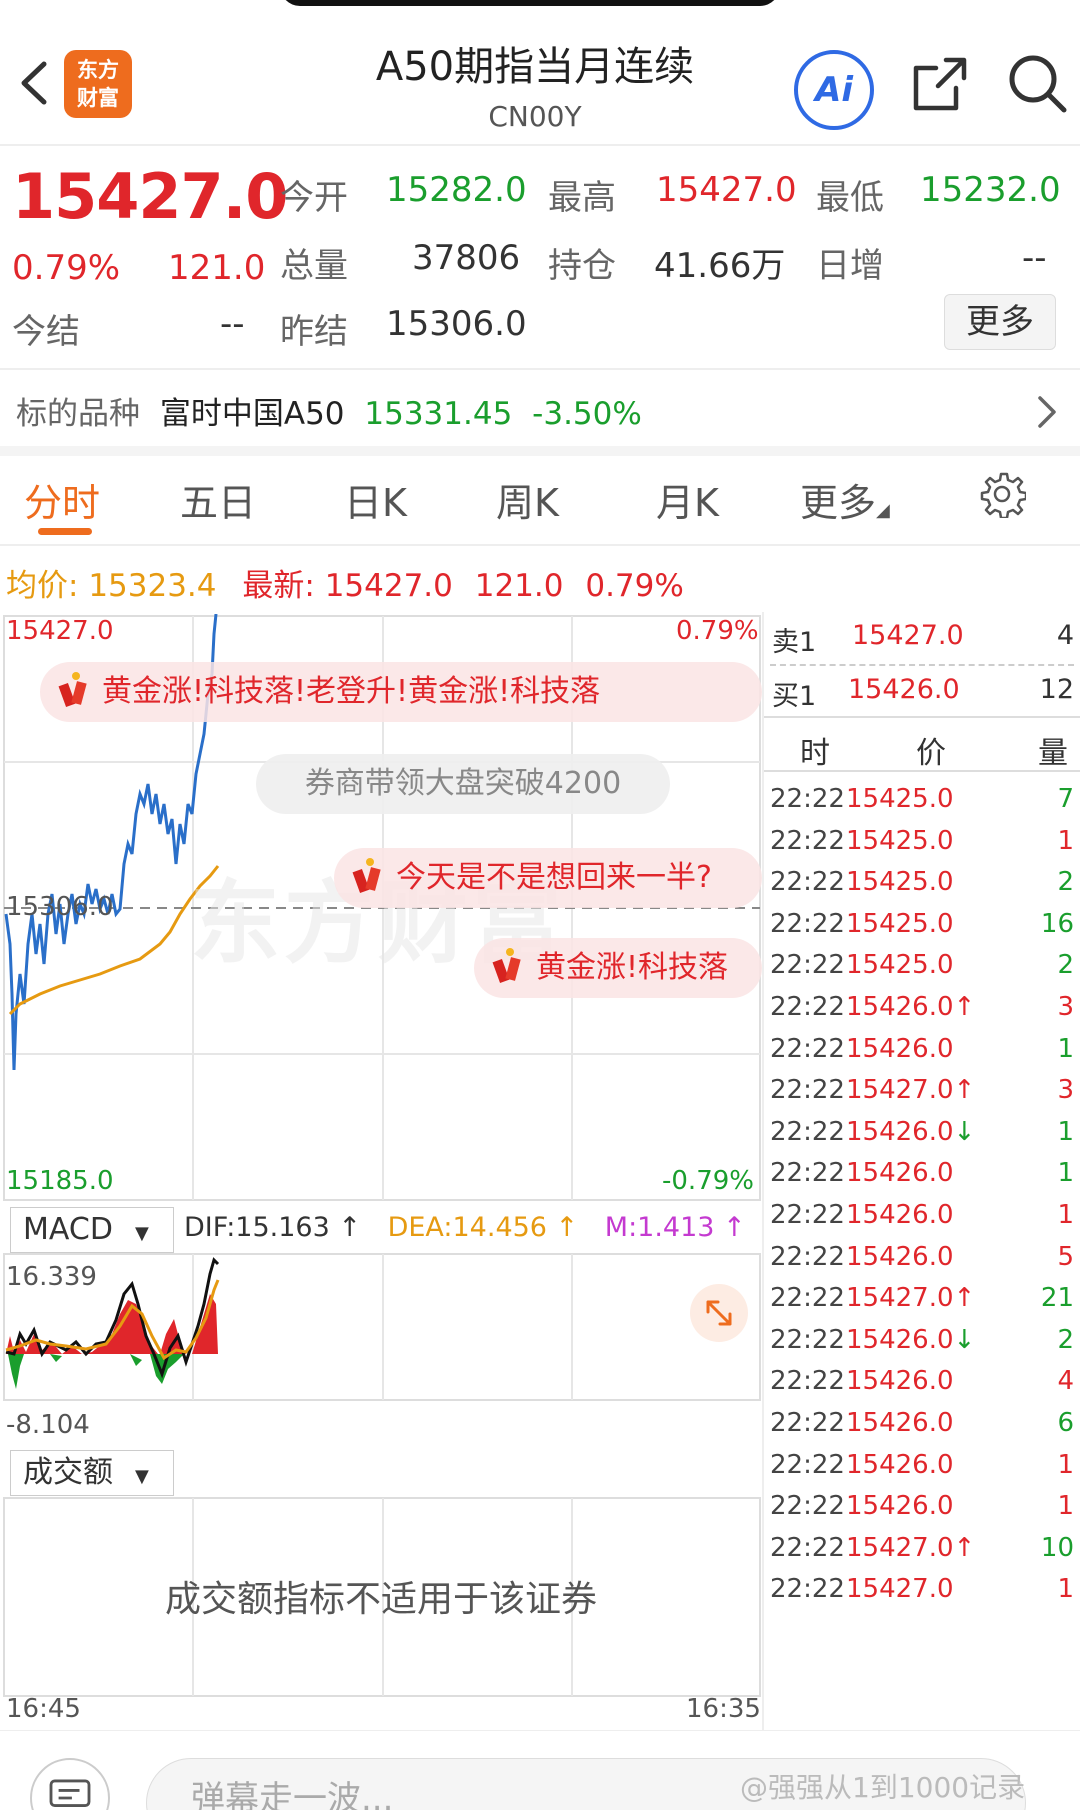  What do you see at coordinates (1065, 1007) in the screenshot?
I see `trade-qty: 3` at bounding box center [1065, 1007].